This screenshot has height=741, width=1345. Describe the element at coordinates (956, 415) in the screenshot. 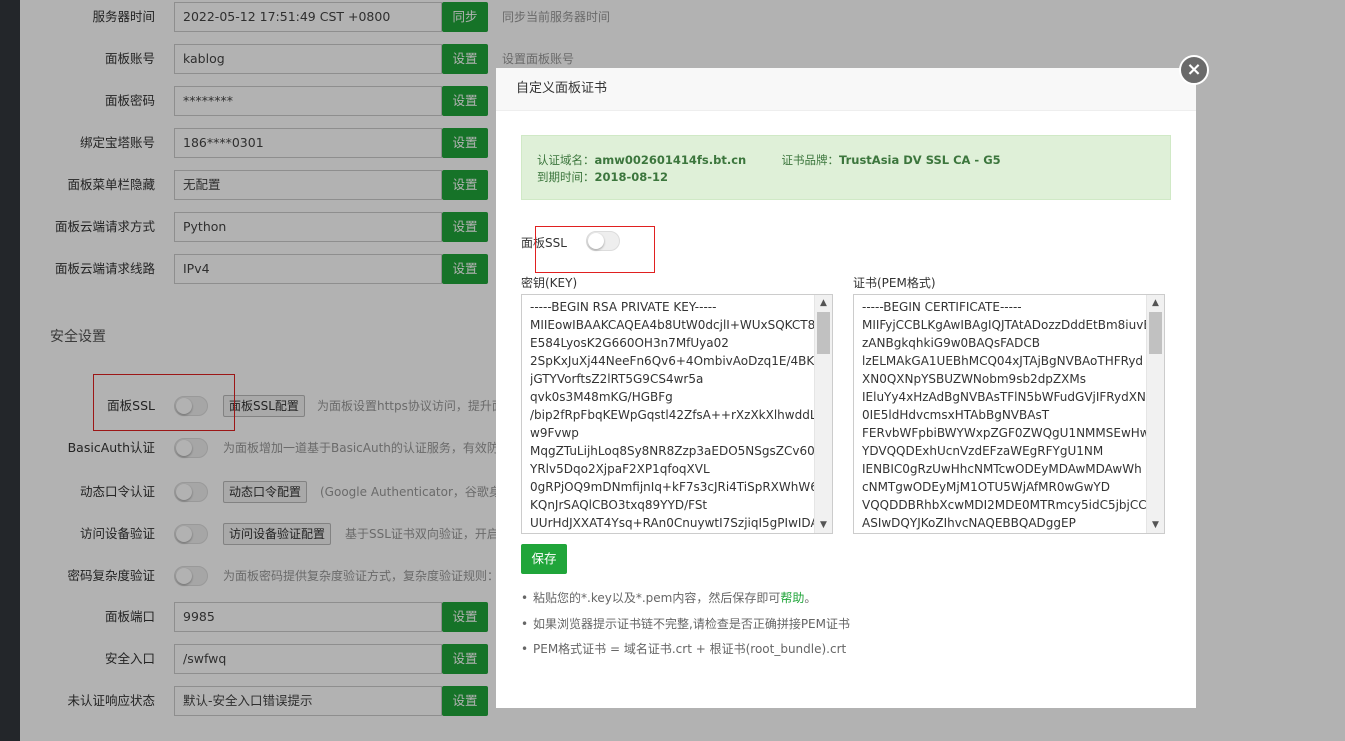

I see `text-line: 0IE5ldHdvcmsxHTAbBgNVBAsT` at that location.